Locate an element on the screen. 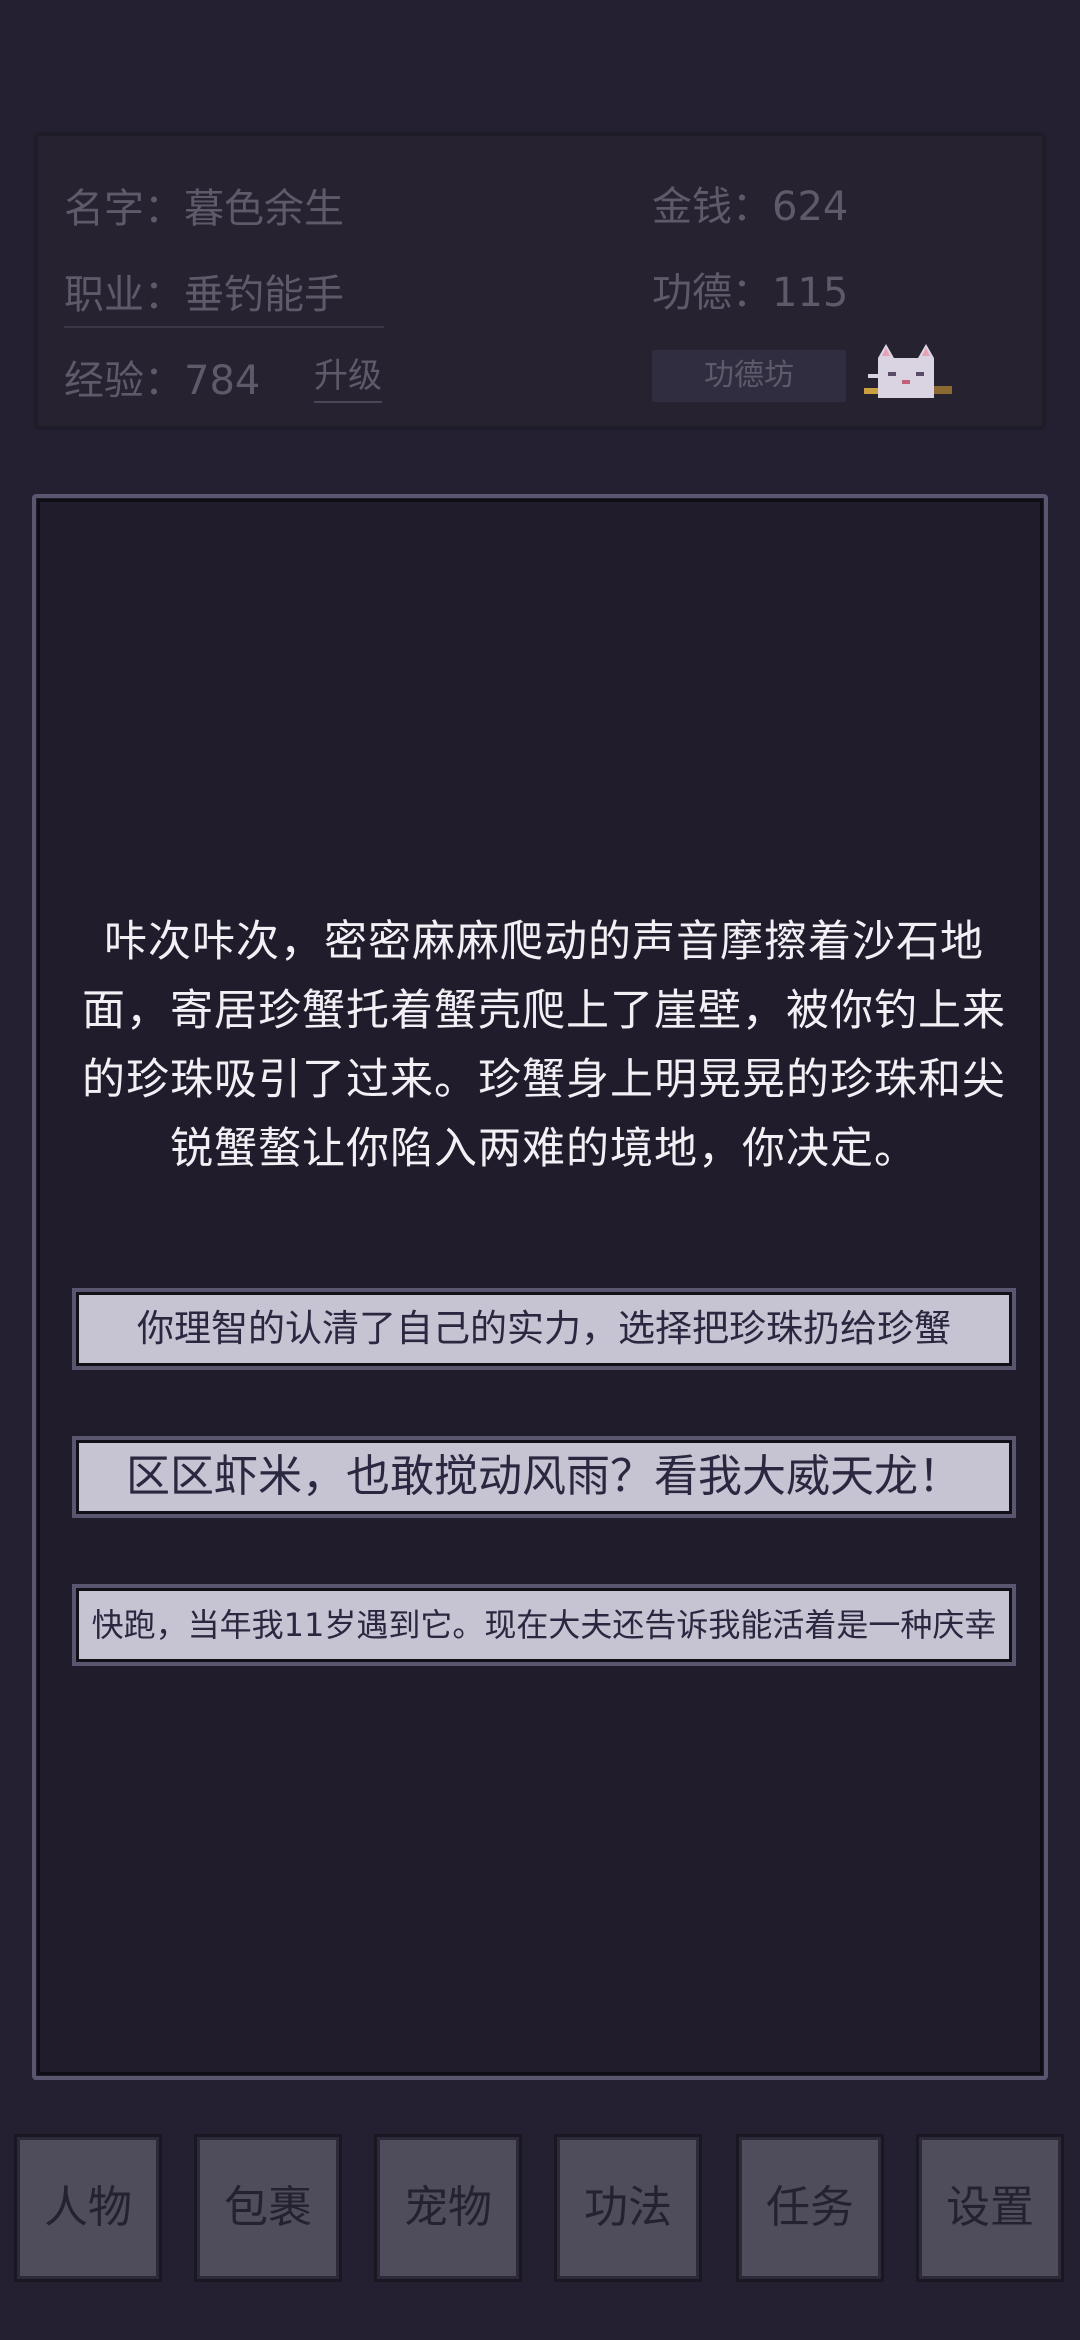 The image size is (1080, 2340). merit-shop-button: 功德坊 is located at coordinates (749, 376).